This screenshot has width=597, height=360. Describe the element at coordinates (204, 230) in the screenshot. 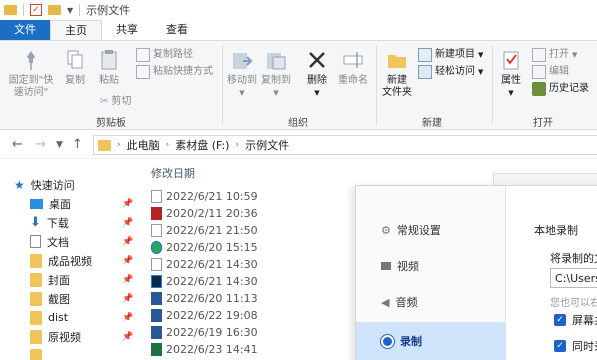

I see `file-row: 2022/6/21 21:50` at that location.